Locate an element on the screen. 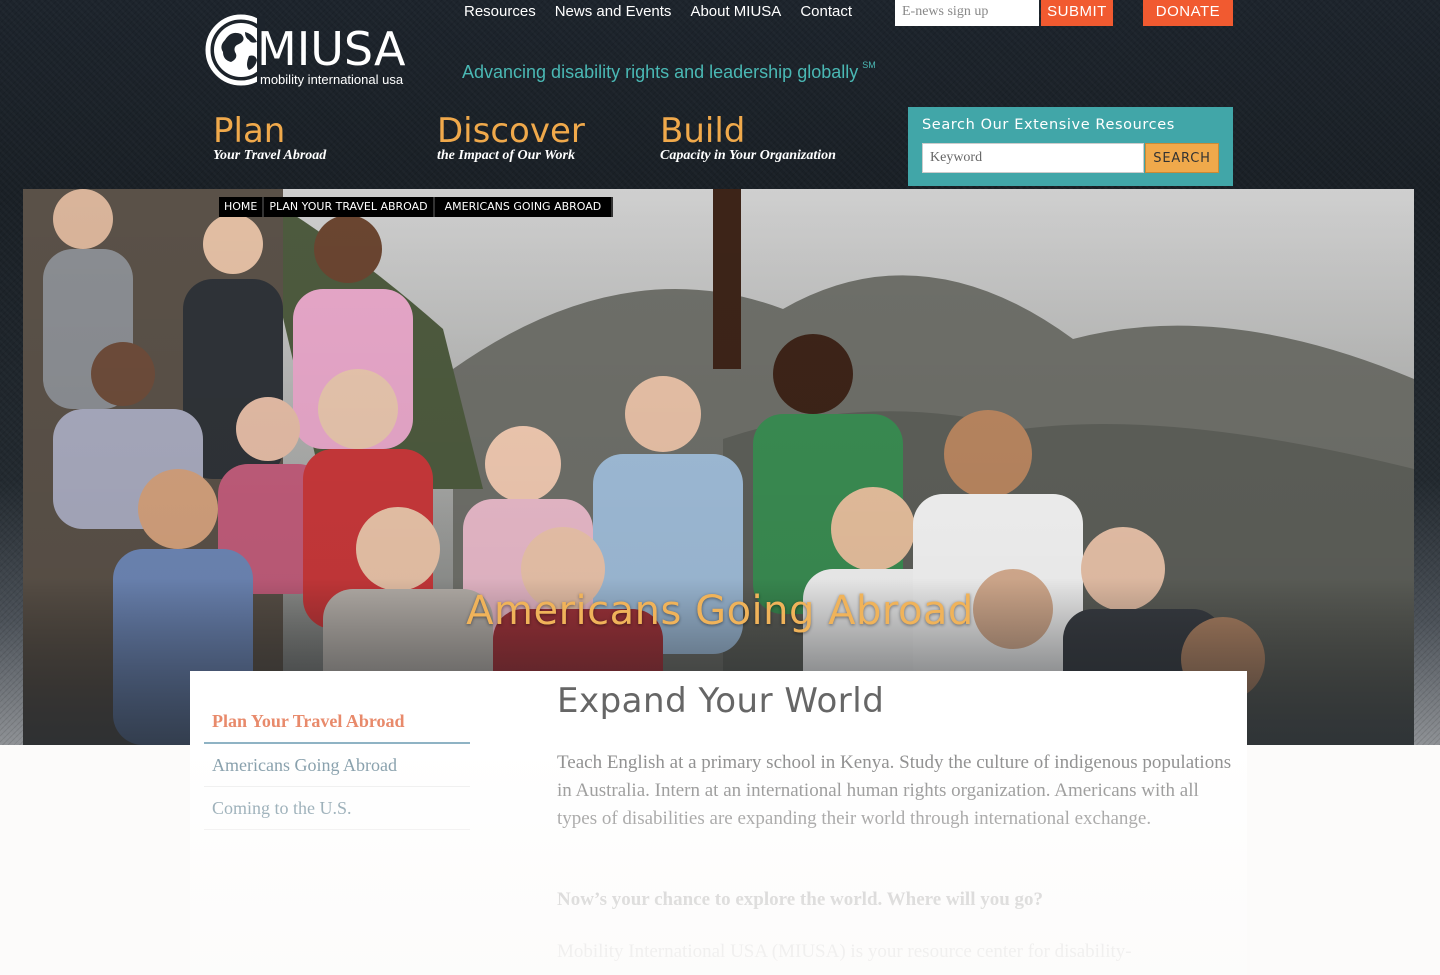 Image resolution: width=1440 pixels, height=975 pixels. submit-button: SUBMIT is located at coordinates (1077, 13).